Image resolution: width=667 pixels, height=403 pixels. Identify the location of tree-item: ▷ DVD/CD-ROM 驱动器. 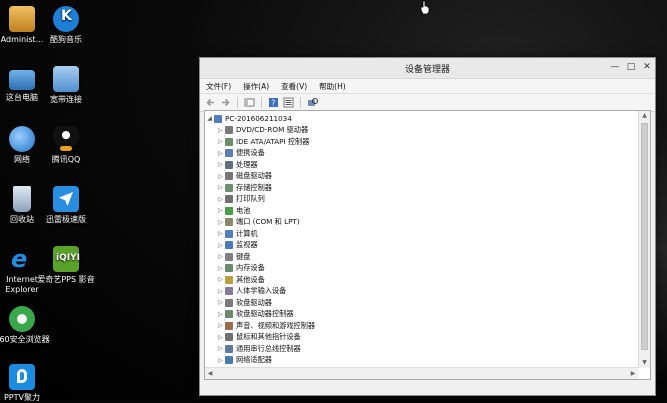
(421, 131).